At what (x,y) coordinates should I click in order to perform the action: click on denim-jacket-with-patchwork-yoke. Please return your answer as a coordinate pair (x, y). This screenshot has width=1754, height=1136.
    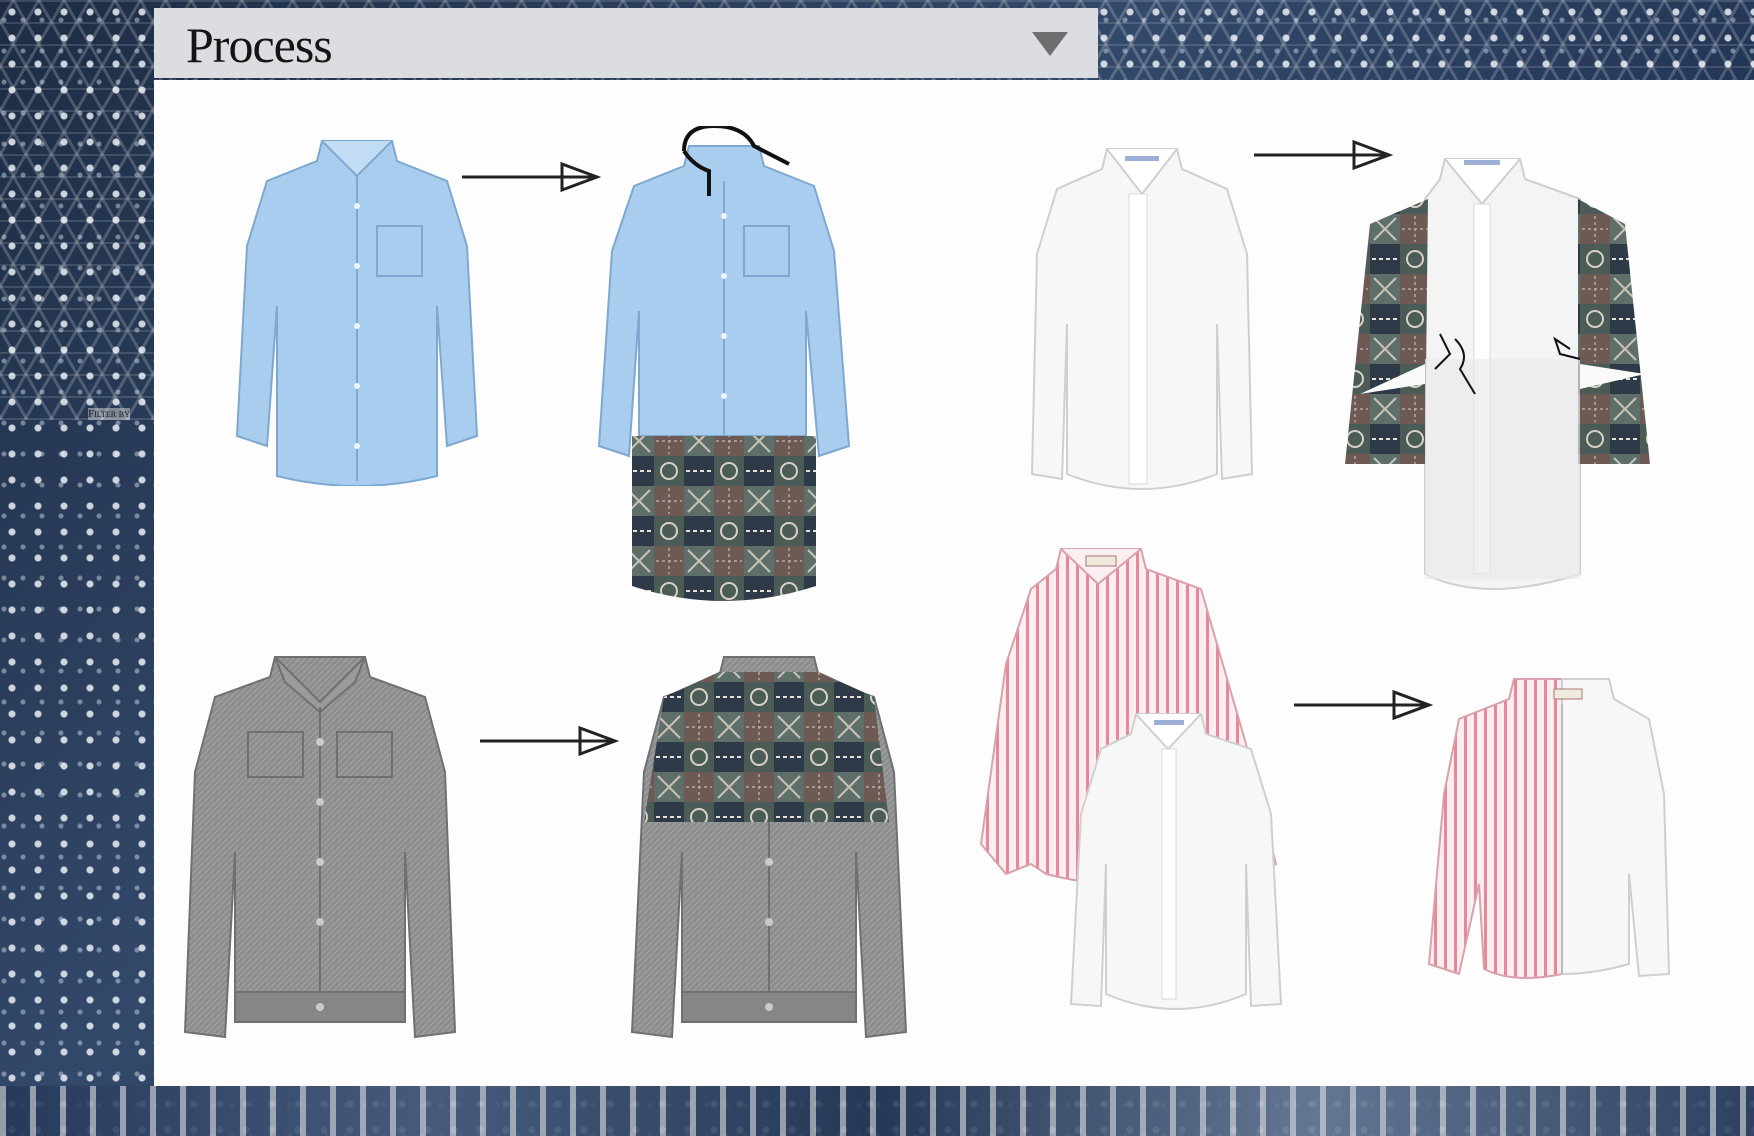
    Looking at the image, I should click on (769, 847).